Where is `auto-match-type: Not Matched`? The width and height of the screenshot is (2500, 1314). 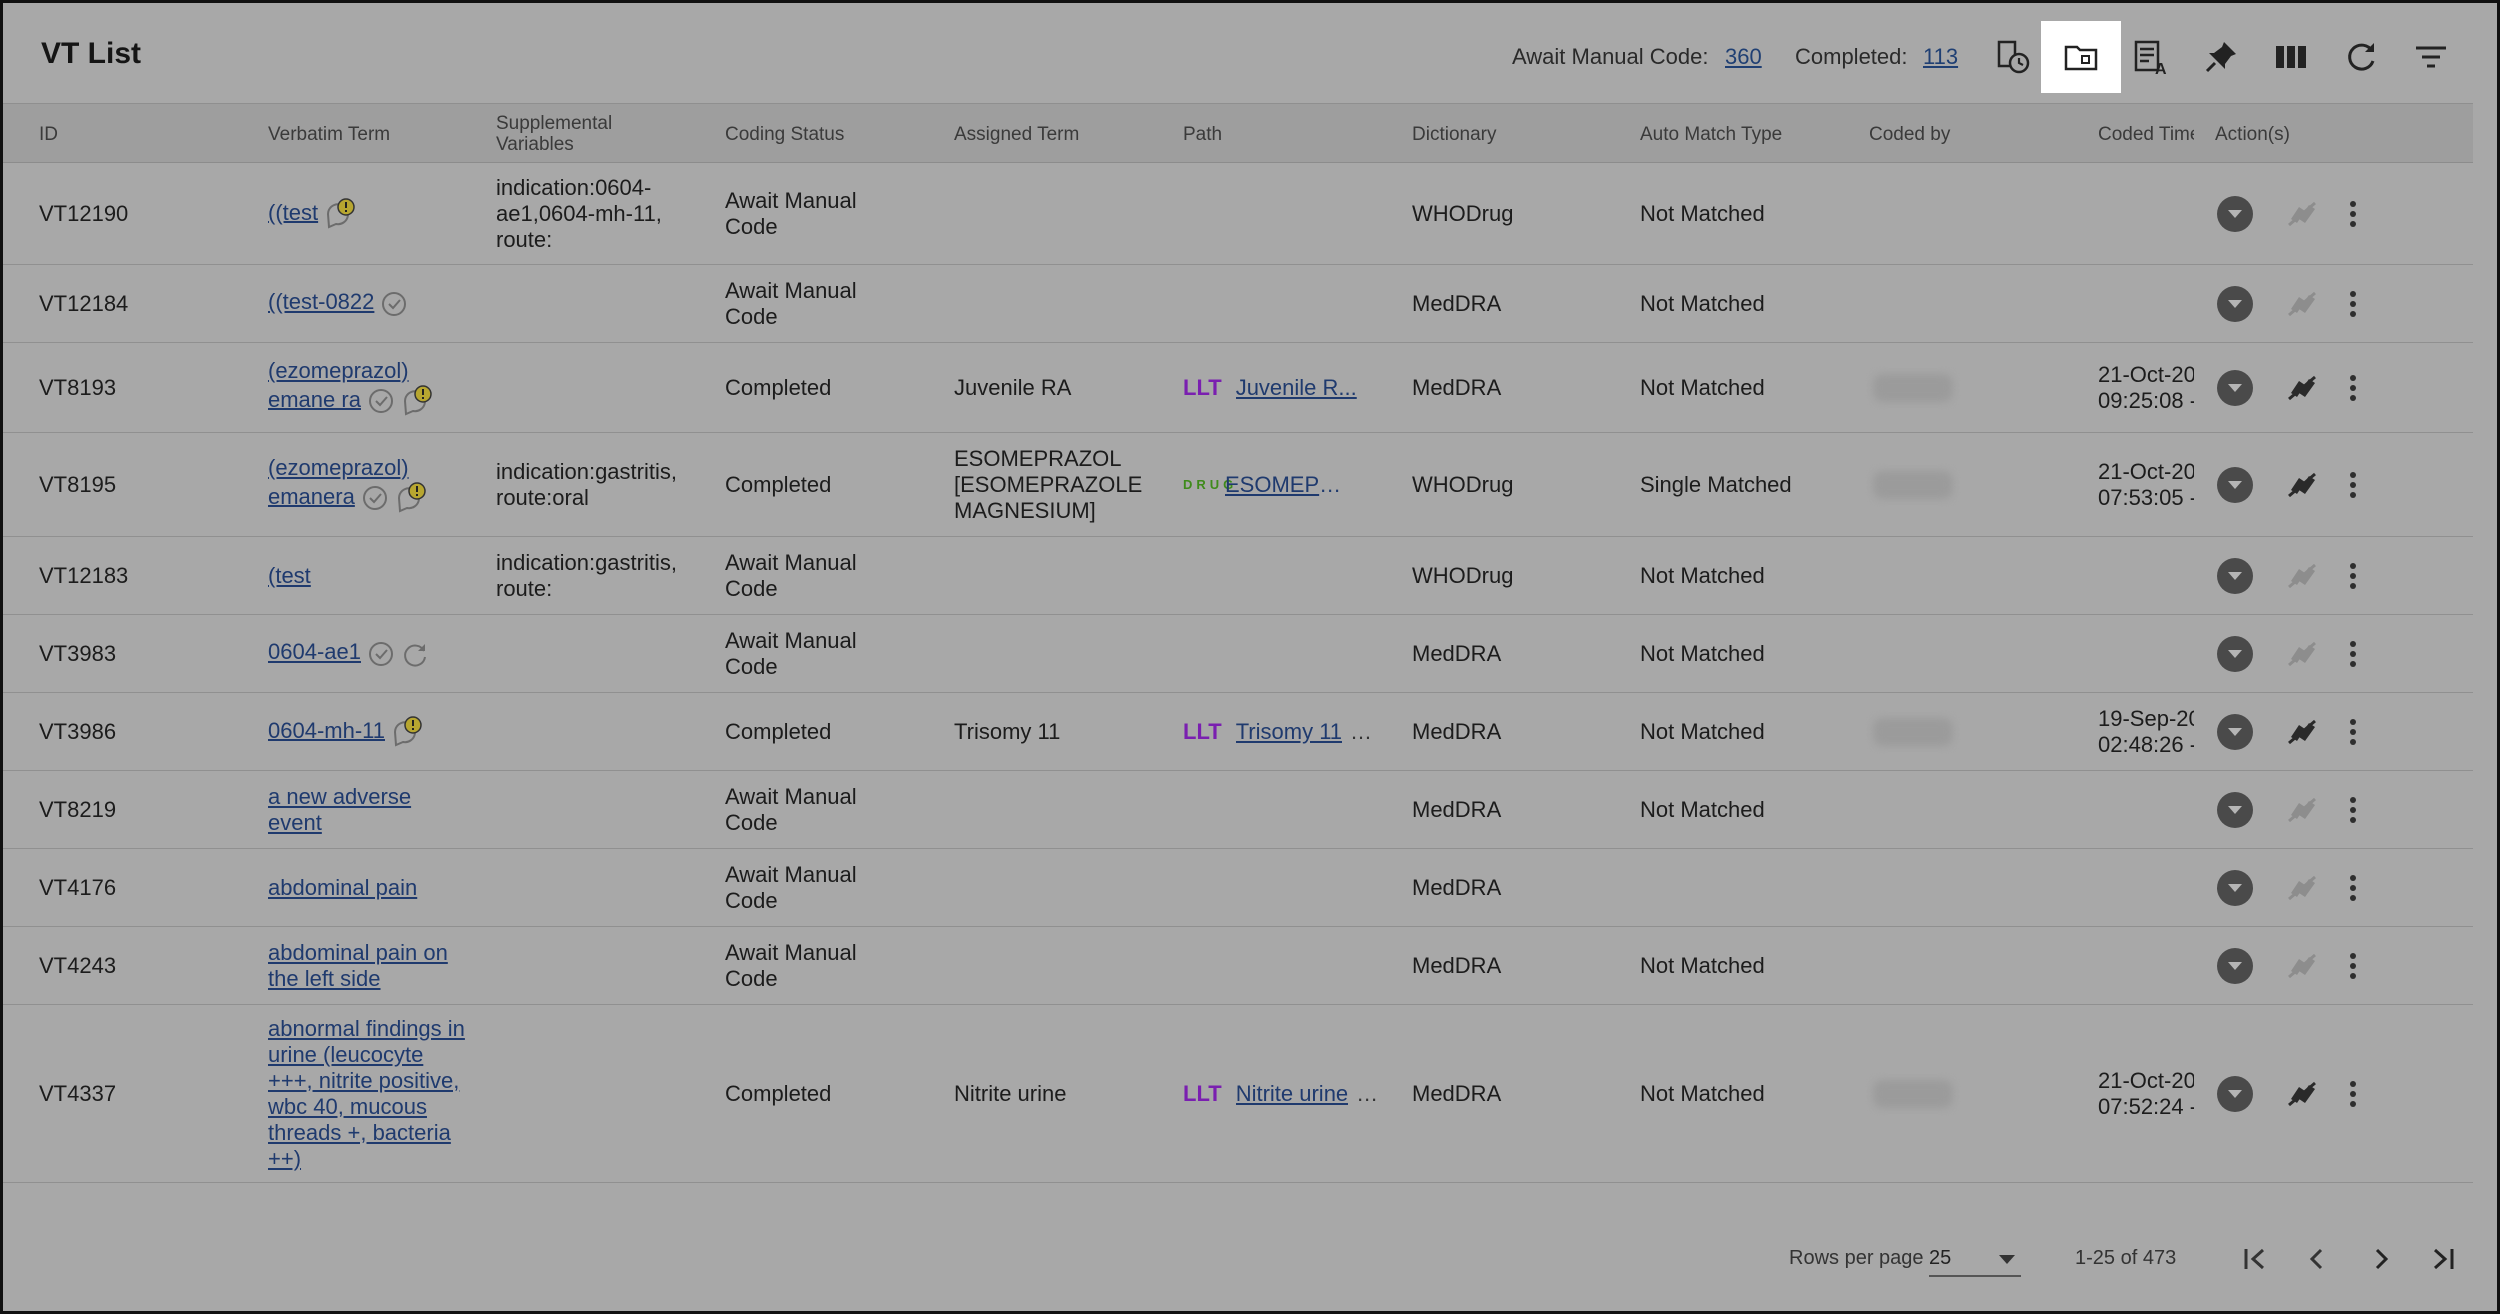
auto-match-type: Not Matched is located at coordinates (1702, 731).